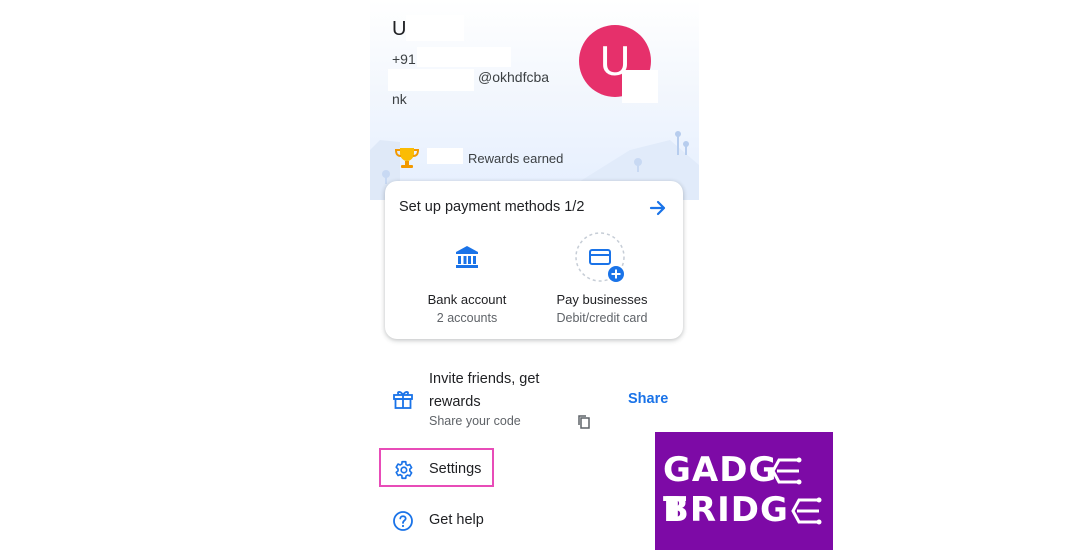 The width and height of the screenshot is (1068, 559). What do you see at coordinates (726, 510) in the screenshot?
I see `watermark-line2: BRIDG` at bounding box center [726, 510].